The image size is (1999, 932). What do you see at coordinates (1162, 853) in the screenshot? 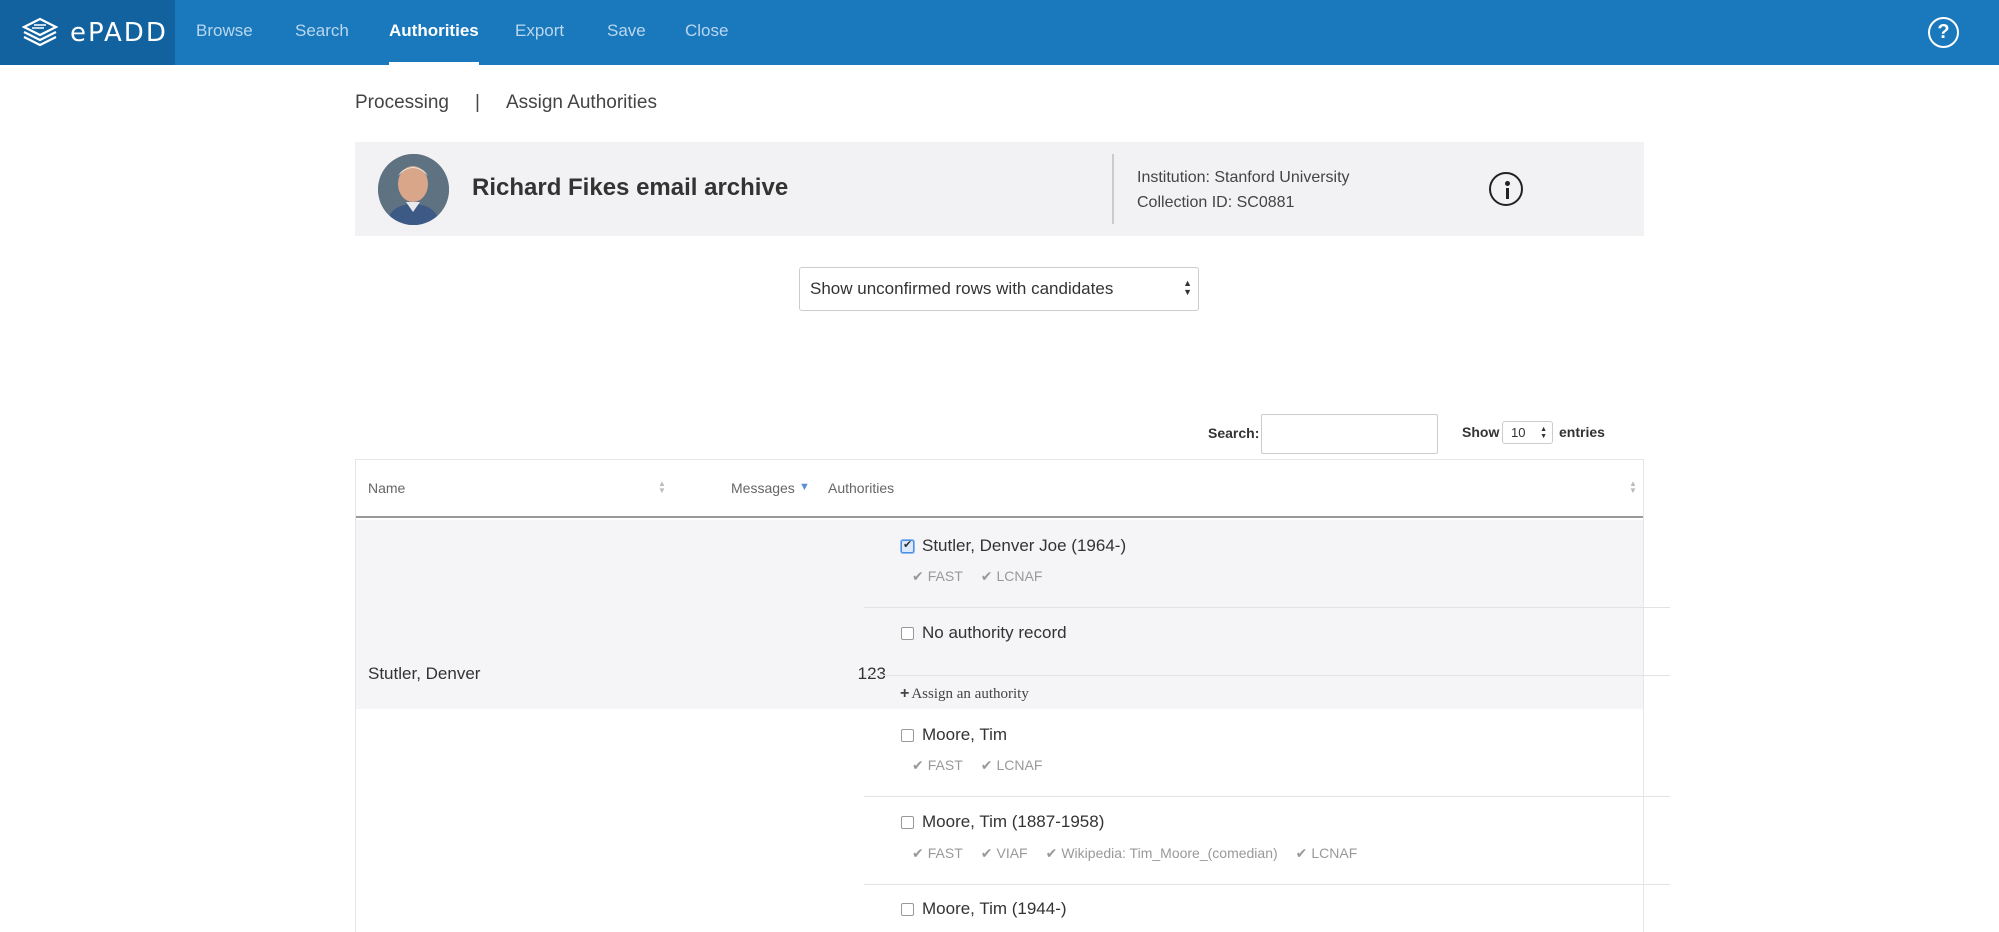
I see `source-link: ✔ Wikipedia: Tim_Moore_(comedian)` at bounding box center [1162, 853].